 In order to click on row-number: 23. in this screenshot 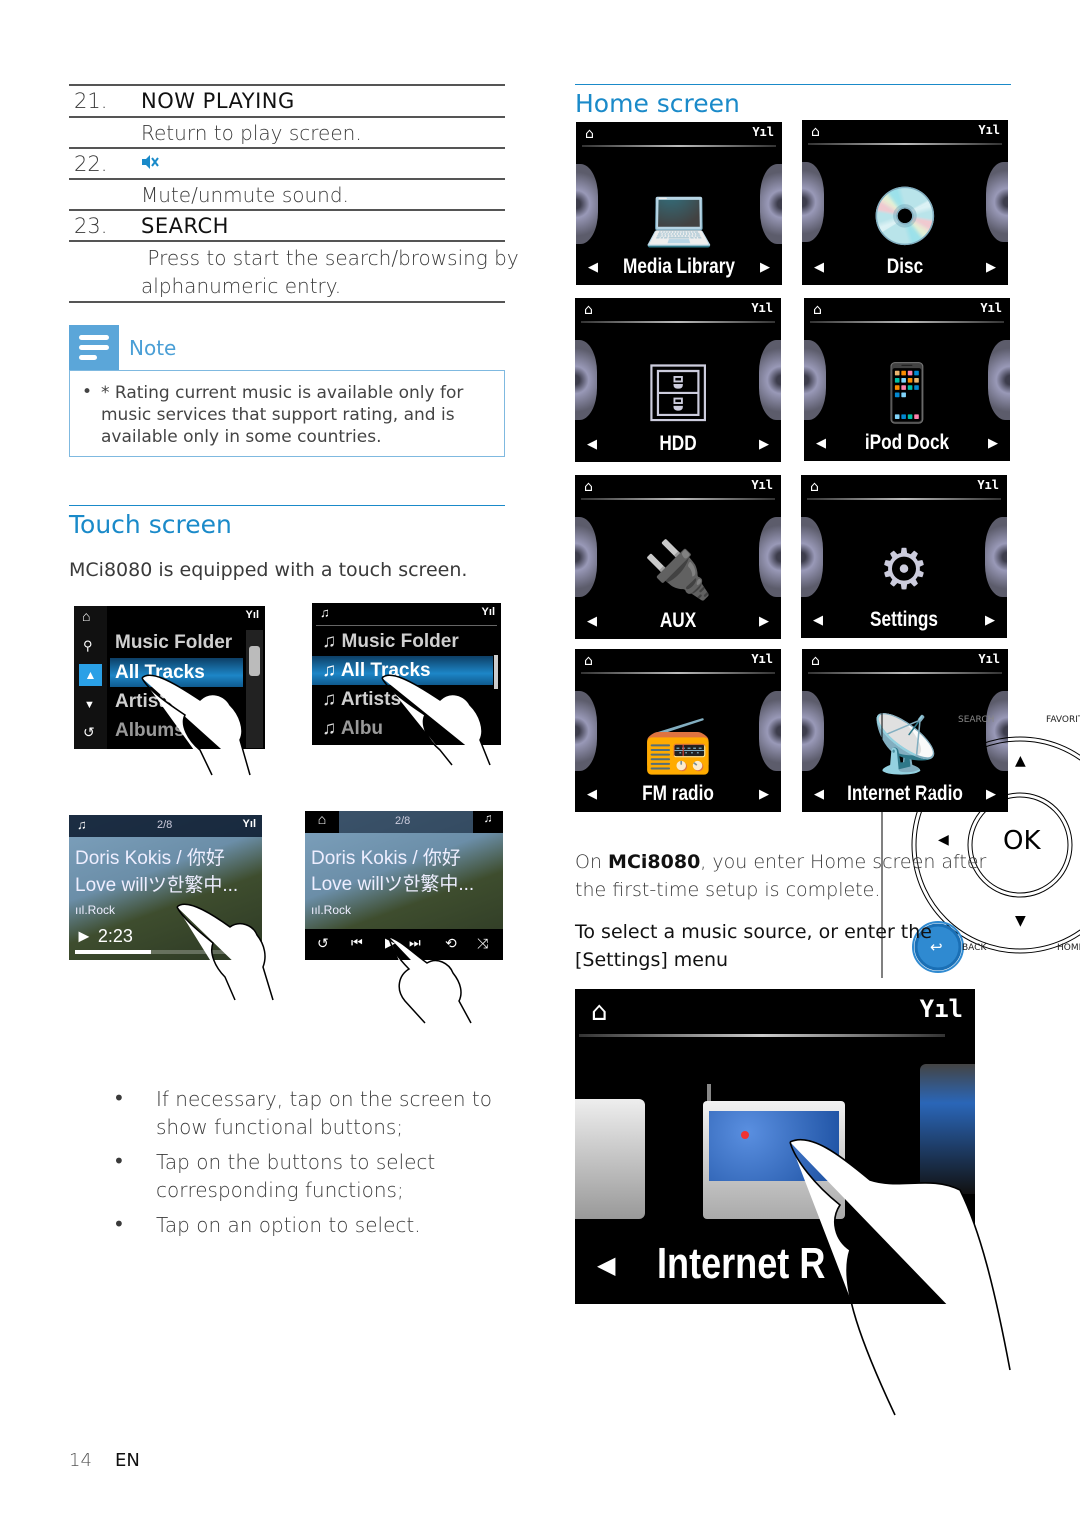, I will do `click(91, 226)`.